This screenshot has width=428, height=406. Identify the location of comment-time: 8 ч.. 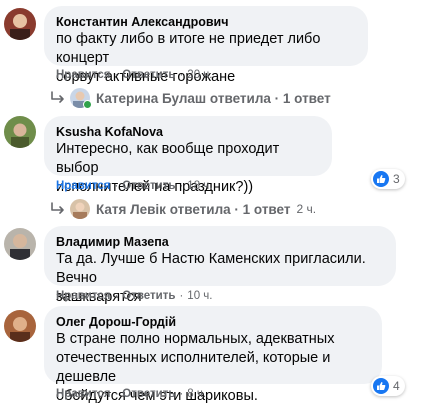
(196, 394).